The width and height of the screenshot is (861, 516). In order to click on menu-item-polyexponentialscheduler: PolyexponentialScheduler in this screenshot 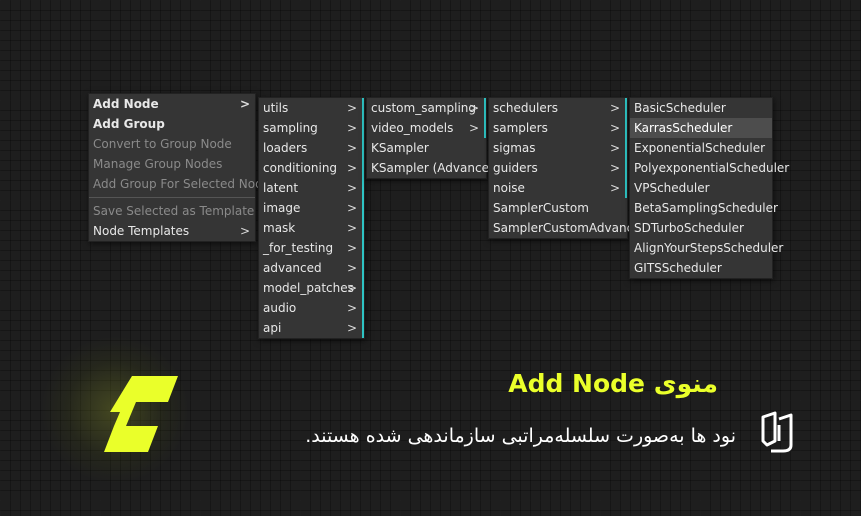, I will do `click(709, 168)`.